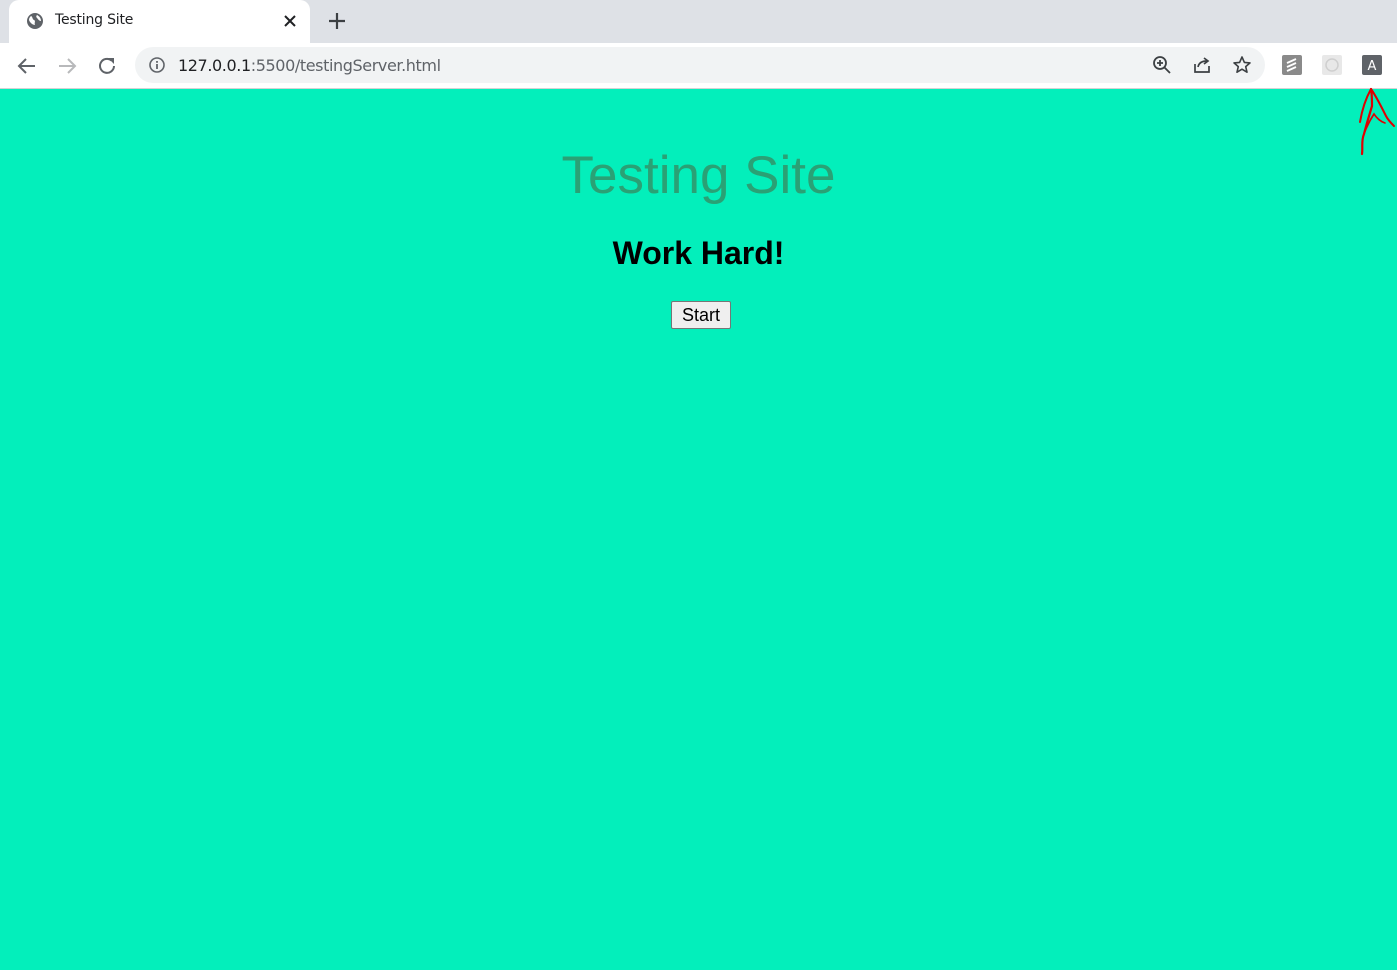 Image resolution: width=1397 pixels, height=970 pixels. What do you see at coordinates (27, 66) in the screenshot?
I see `back-arrow-icon` at bounding box center [27, 66].